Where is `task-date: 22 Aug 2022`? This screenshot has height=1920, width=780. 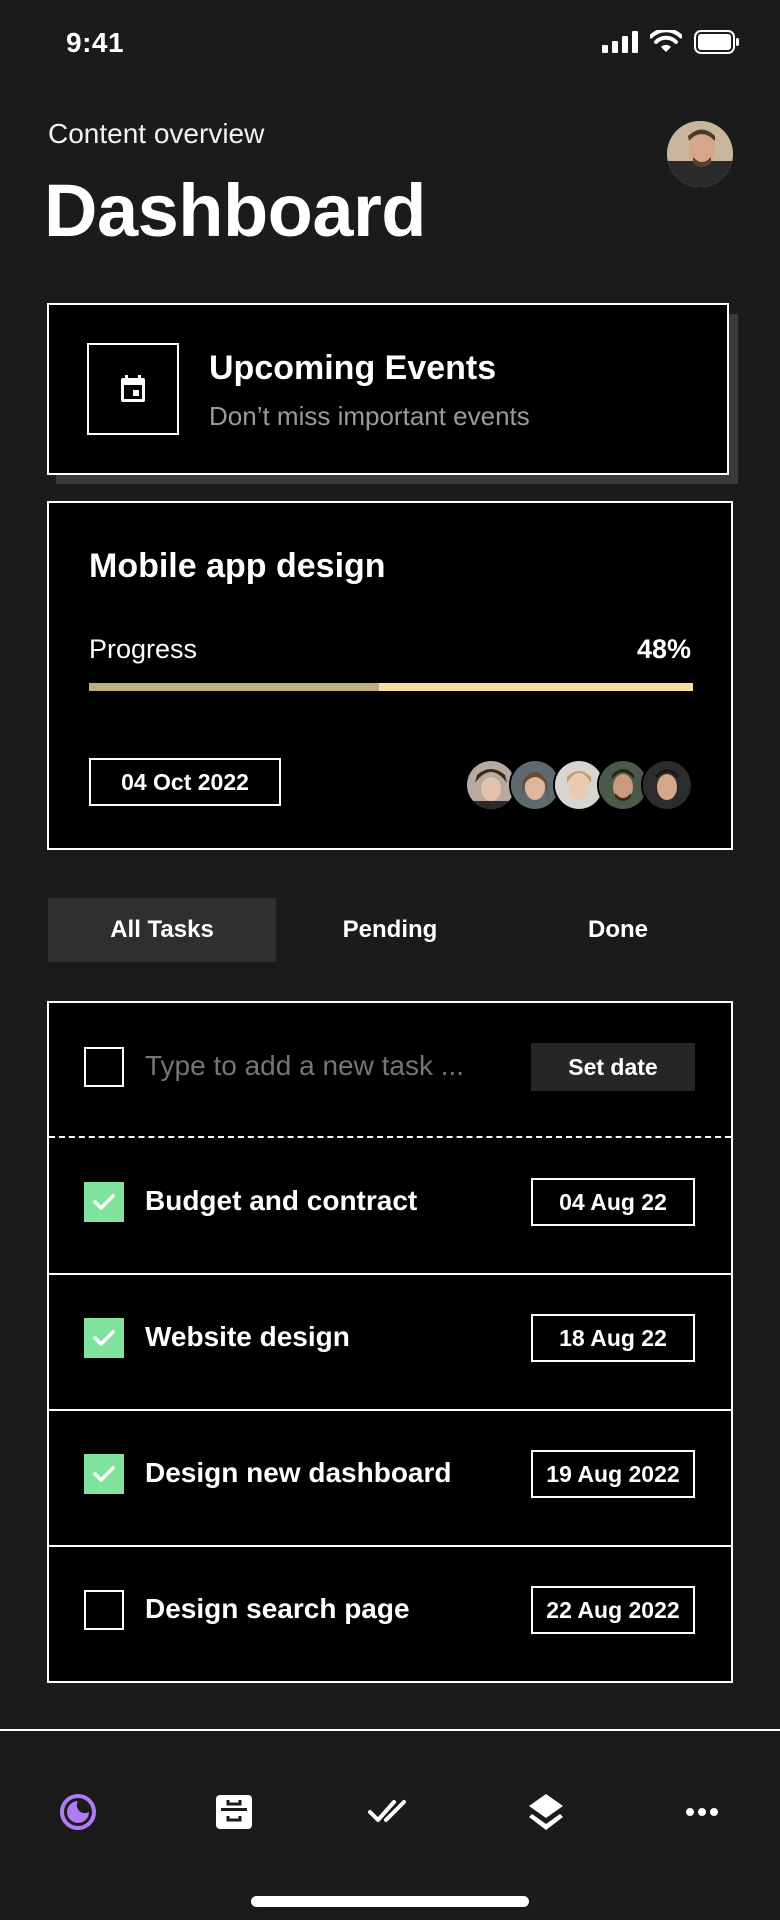
task-date: 22 Aug 2022 is located at coordinates (613, 1610).